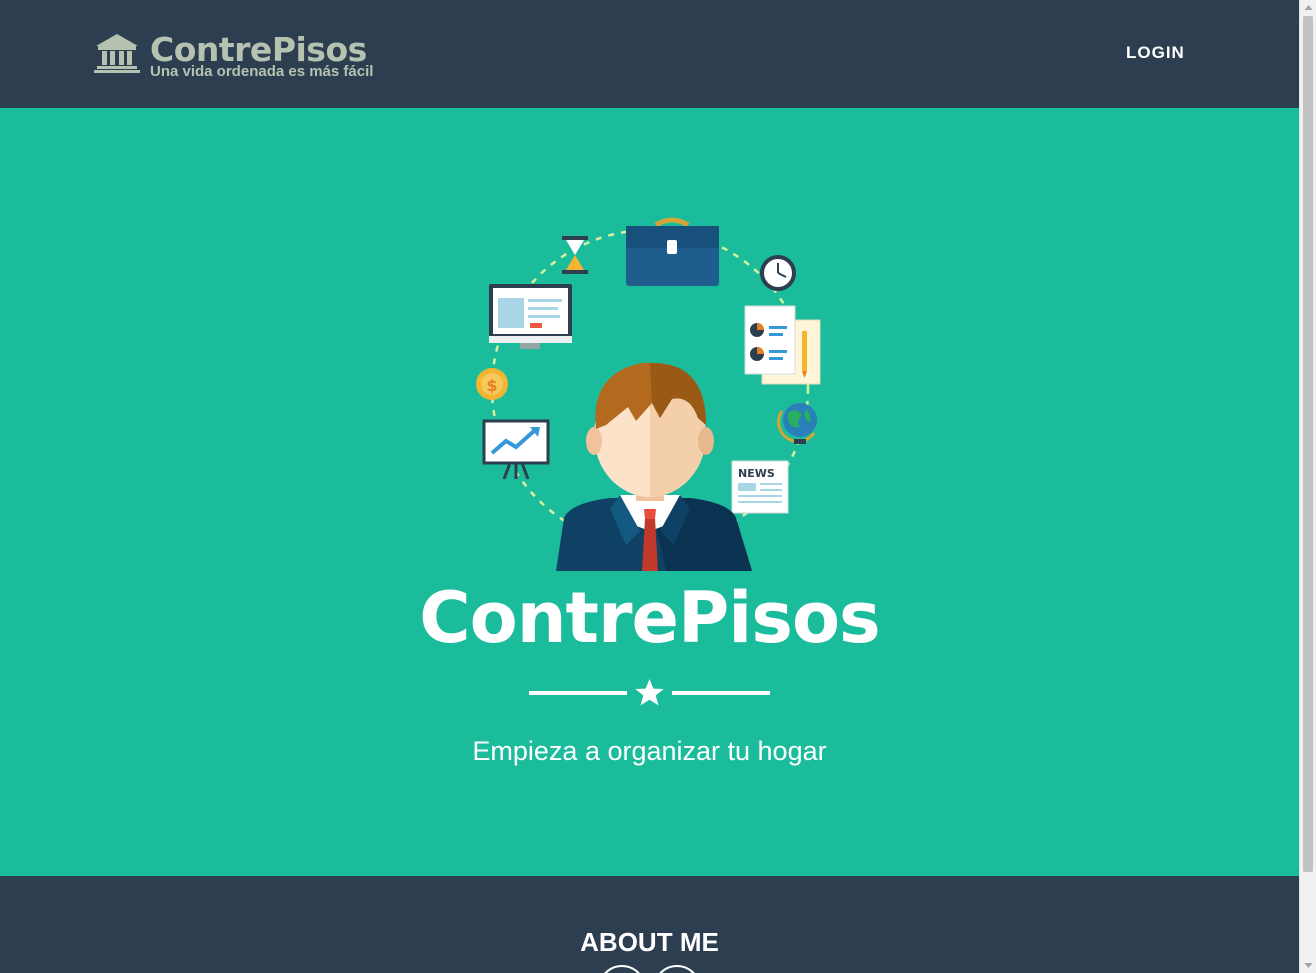 The height and width of the screenshot is (973, 1316). I want to click on divider-line-right, so click(721, 693).